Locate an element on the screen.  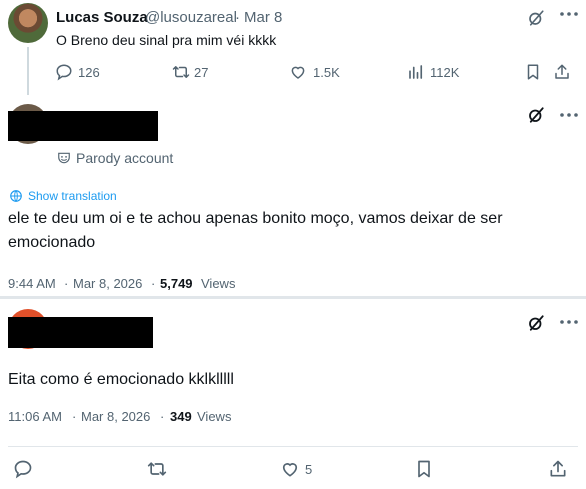
like-count: 1.5K is located at coordinates (326, 72).